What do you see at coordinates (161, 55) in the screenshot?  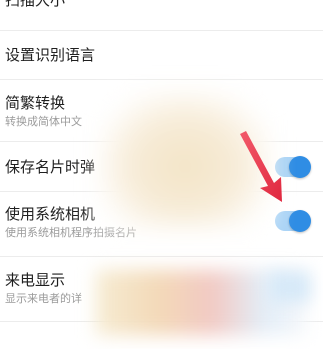 I see `settings-item-recognition-language: 设置识别语言` at bounding box center [161, 55].